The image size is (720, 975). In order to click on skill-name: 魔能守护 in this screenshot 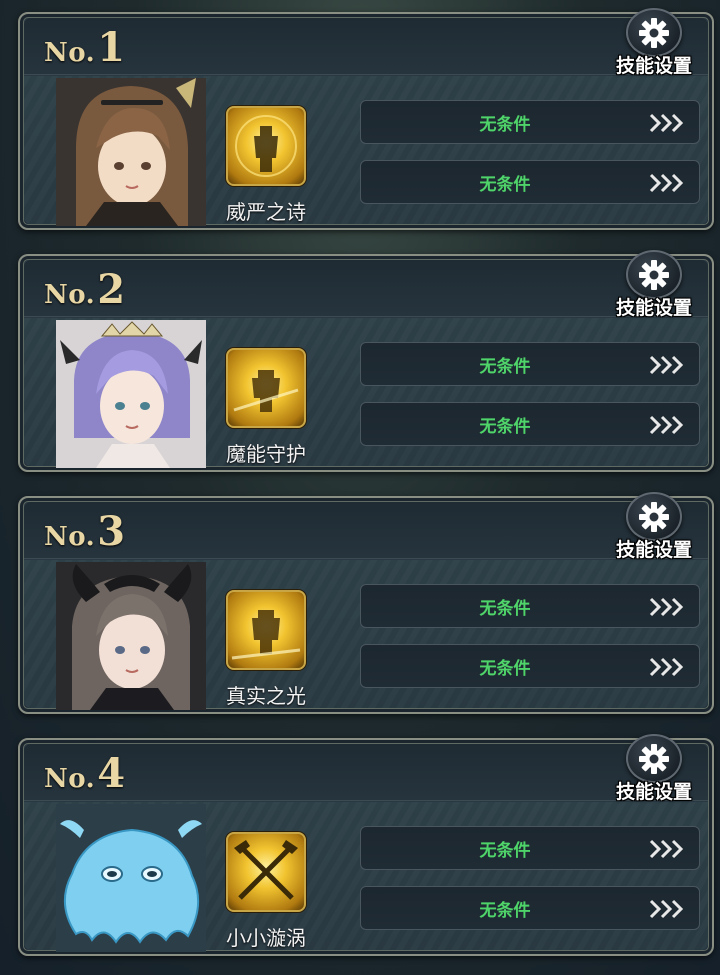, I will do `click(266, 454)`.